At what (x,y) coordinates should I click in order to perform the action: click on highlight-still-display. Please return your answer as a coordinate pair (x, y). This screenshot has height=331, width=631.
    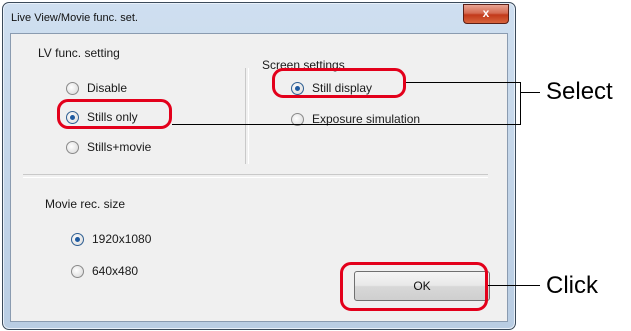
    Looking at the image, I should click on (339, 83).